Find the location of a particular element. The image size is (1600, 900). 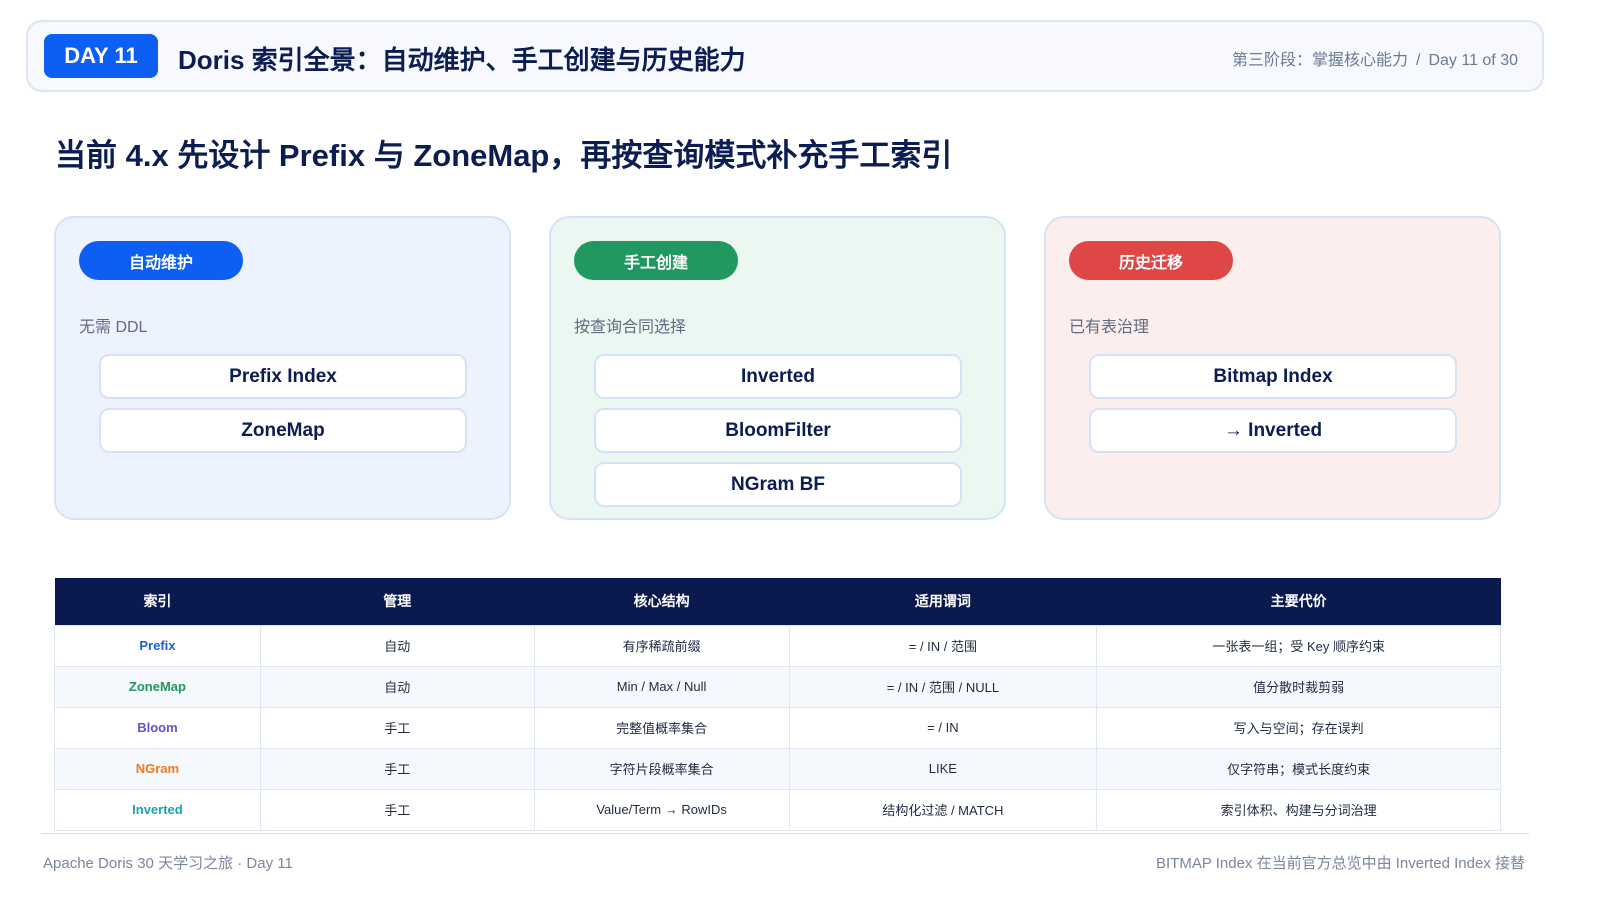

table-cell: = / IN / 范围 / NULL is located at coordinates (943, 686).